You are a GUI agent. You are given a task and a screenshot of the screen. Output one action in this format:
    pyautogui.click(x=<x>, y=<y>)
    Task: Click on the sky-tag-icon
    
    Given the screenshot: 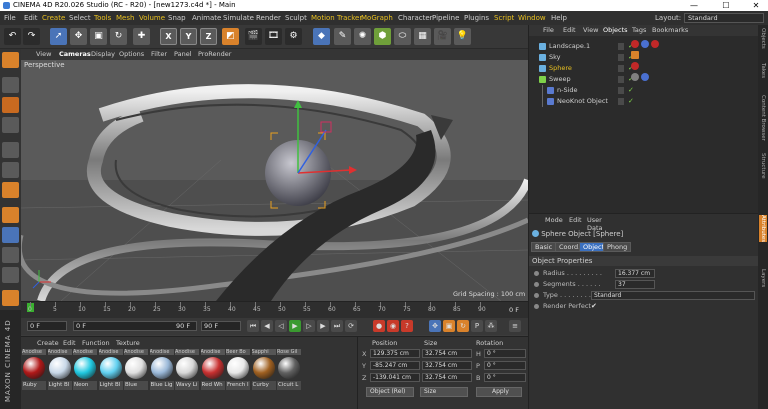 What is the action you would take?
    pyautogui.click(x=635, y=55)
    